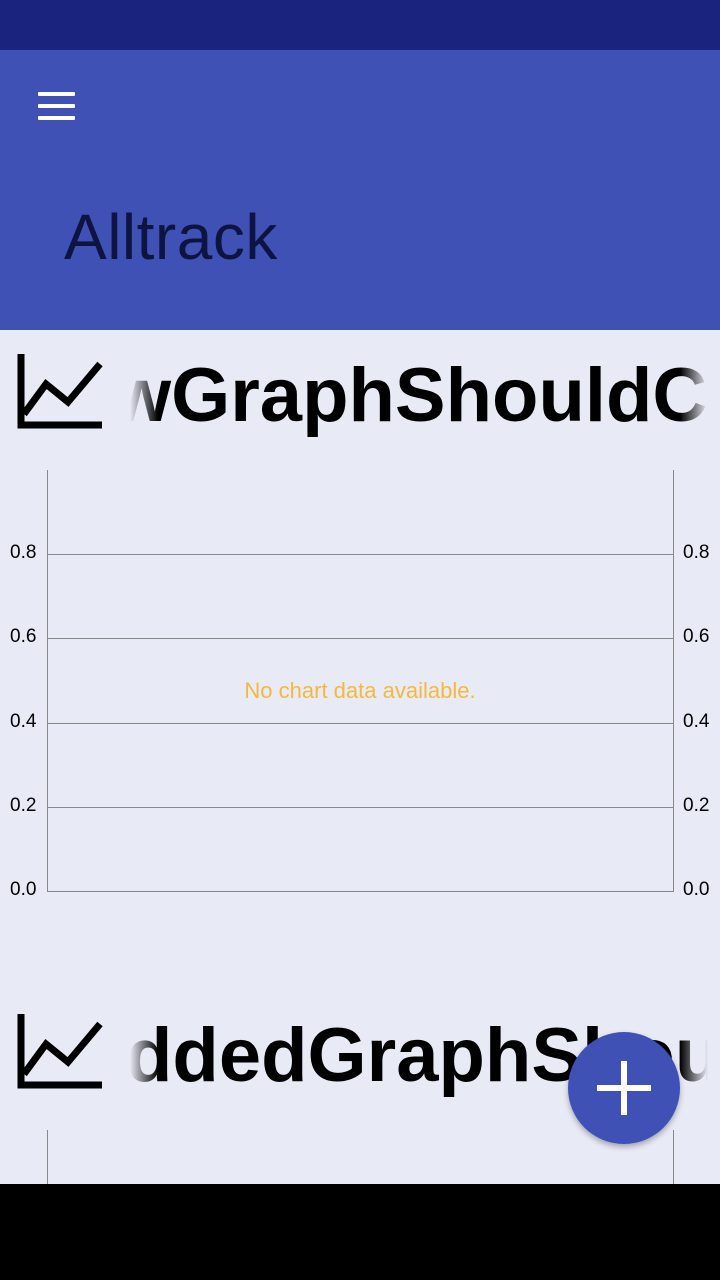 The width and height of the screenshot is (720, 1280). I want to click on y-axis-left-tick: 0.2, so click(23, 805).